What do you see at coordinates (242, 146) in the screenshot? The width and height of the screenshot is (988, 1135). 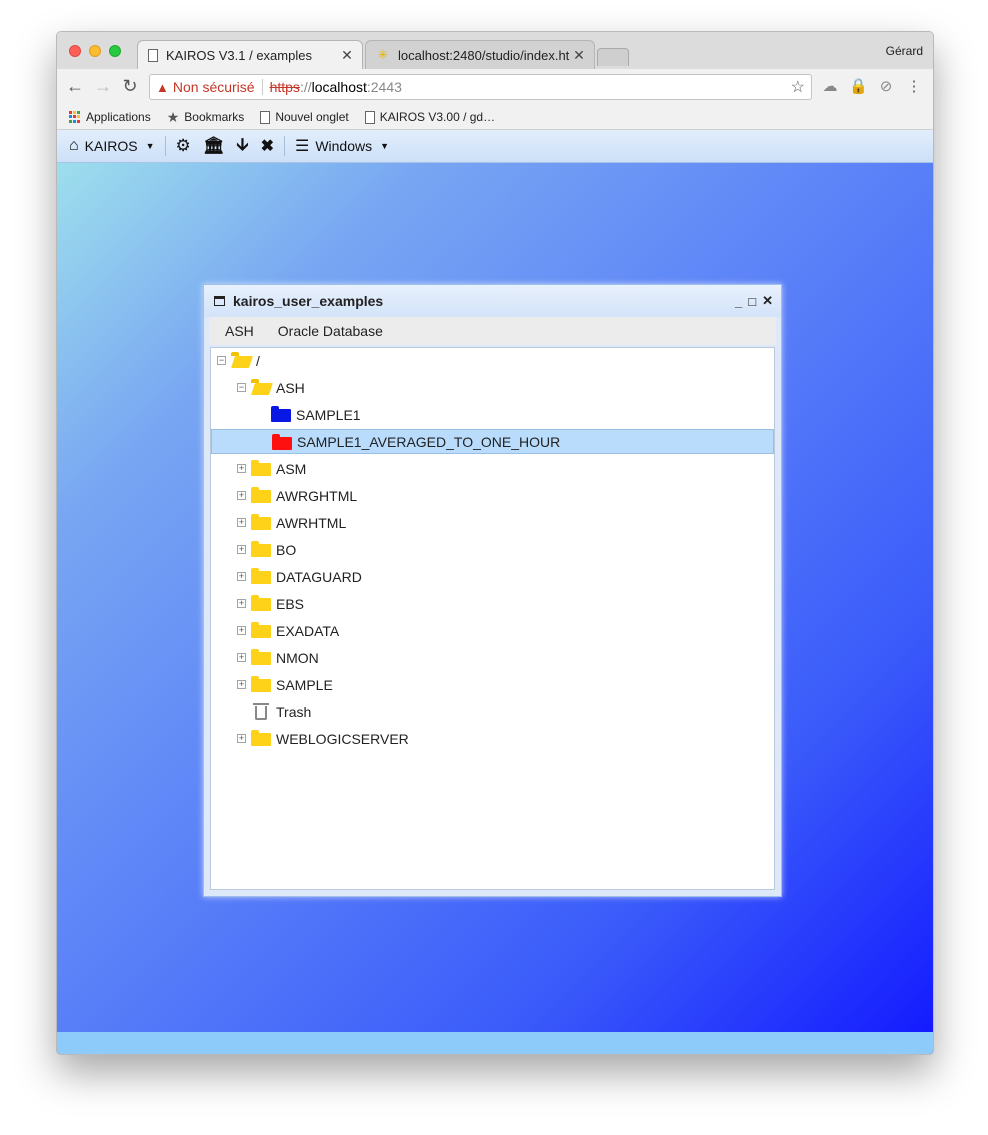 I see `arrow-down-icon: 🡫` at bounding box center [242, 146].